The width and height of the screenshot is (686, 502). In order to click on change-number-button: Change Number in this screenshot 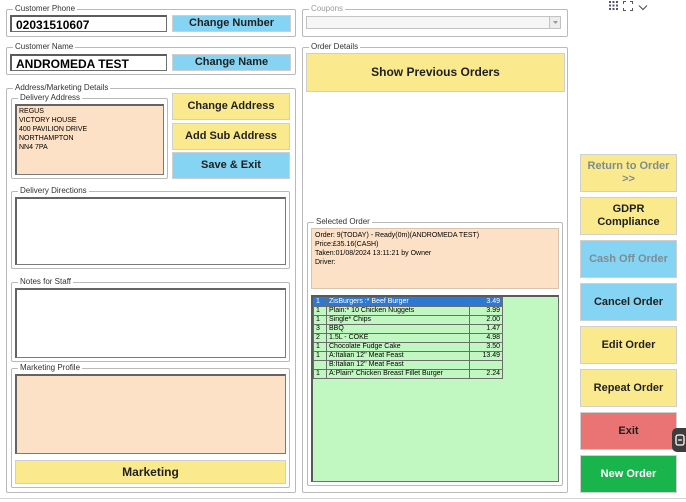, I will do `click(231, 23)`.